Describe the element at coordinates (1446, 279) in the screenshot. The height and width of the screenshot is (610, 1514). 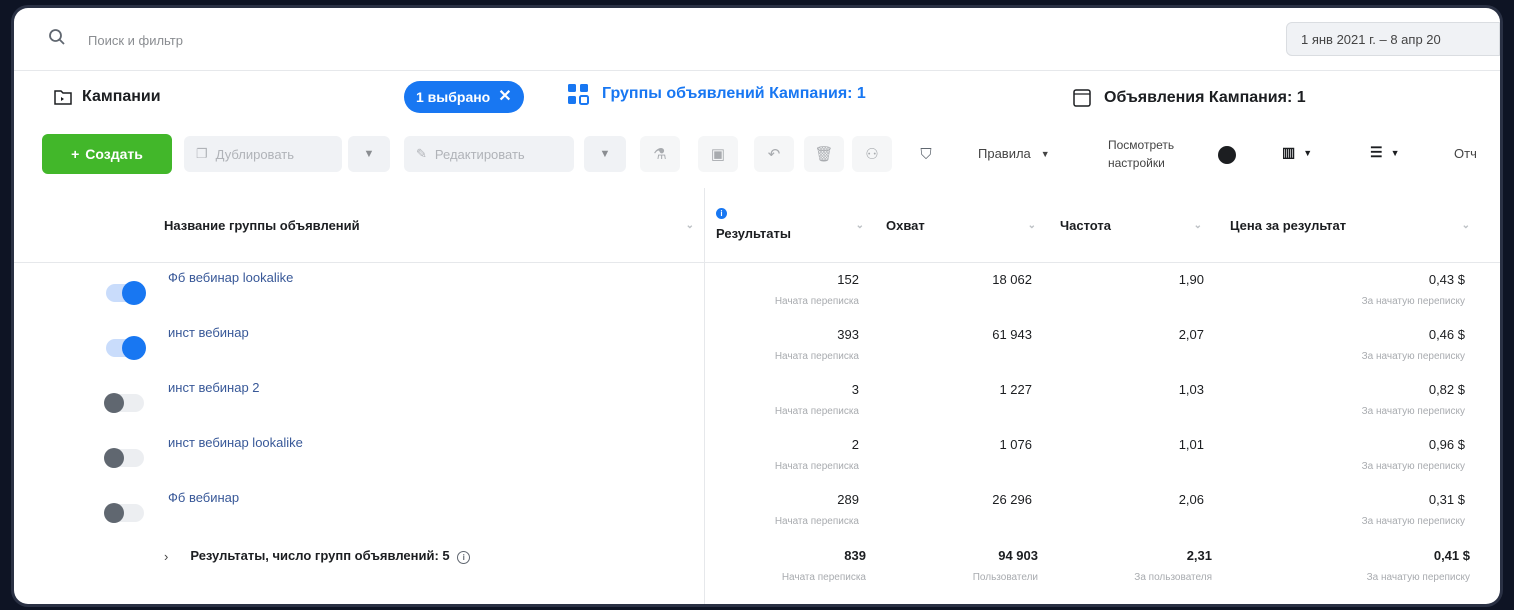
I see `cost-value: 0,43 $` at that location.